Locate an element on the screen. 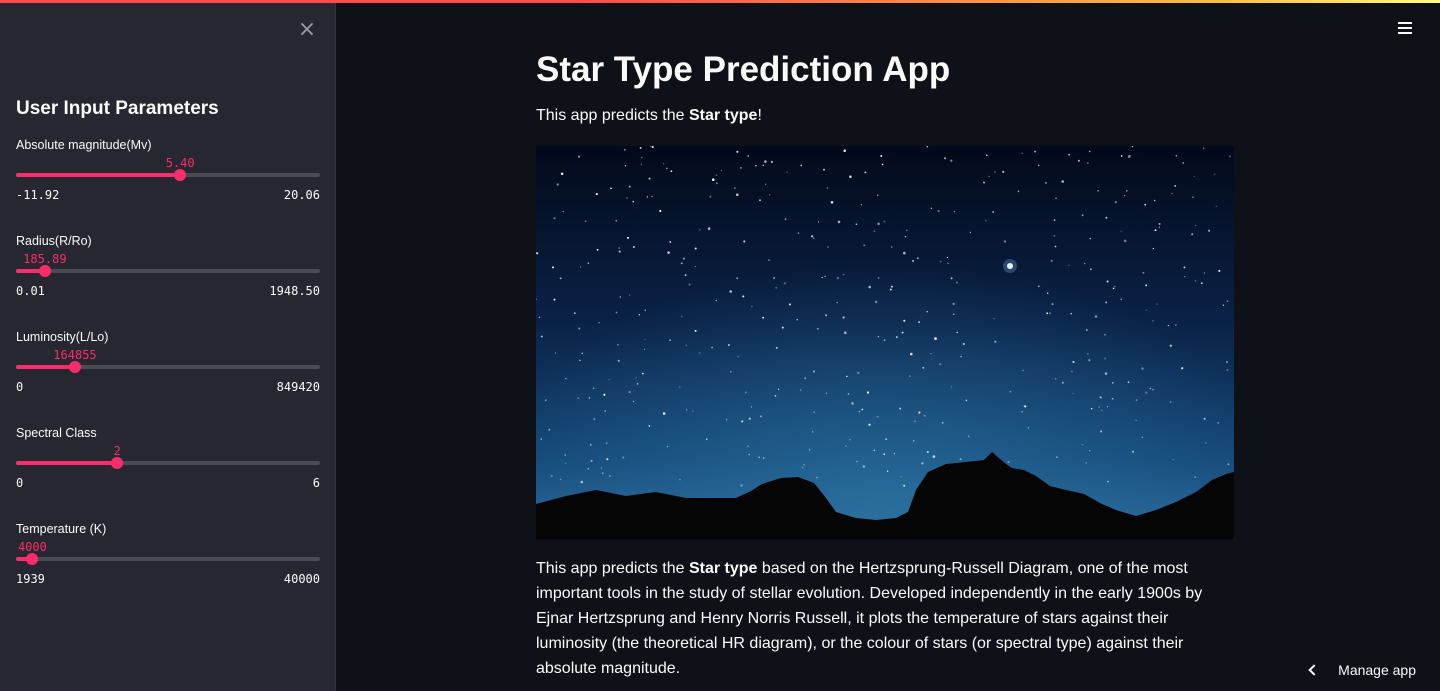  slider-value: 185.89 is located at coordinates (45, 259).